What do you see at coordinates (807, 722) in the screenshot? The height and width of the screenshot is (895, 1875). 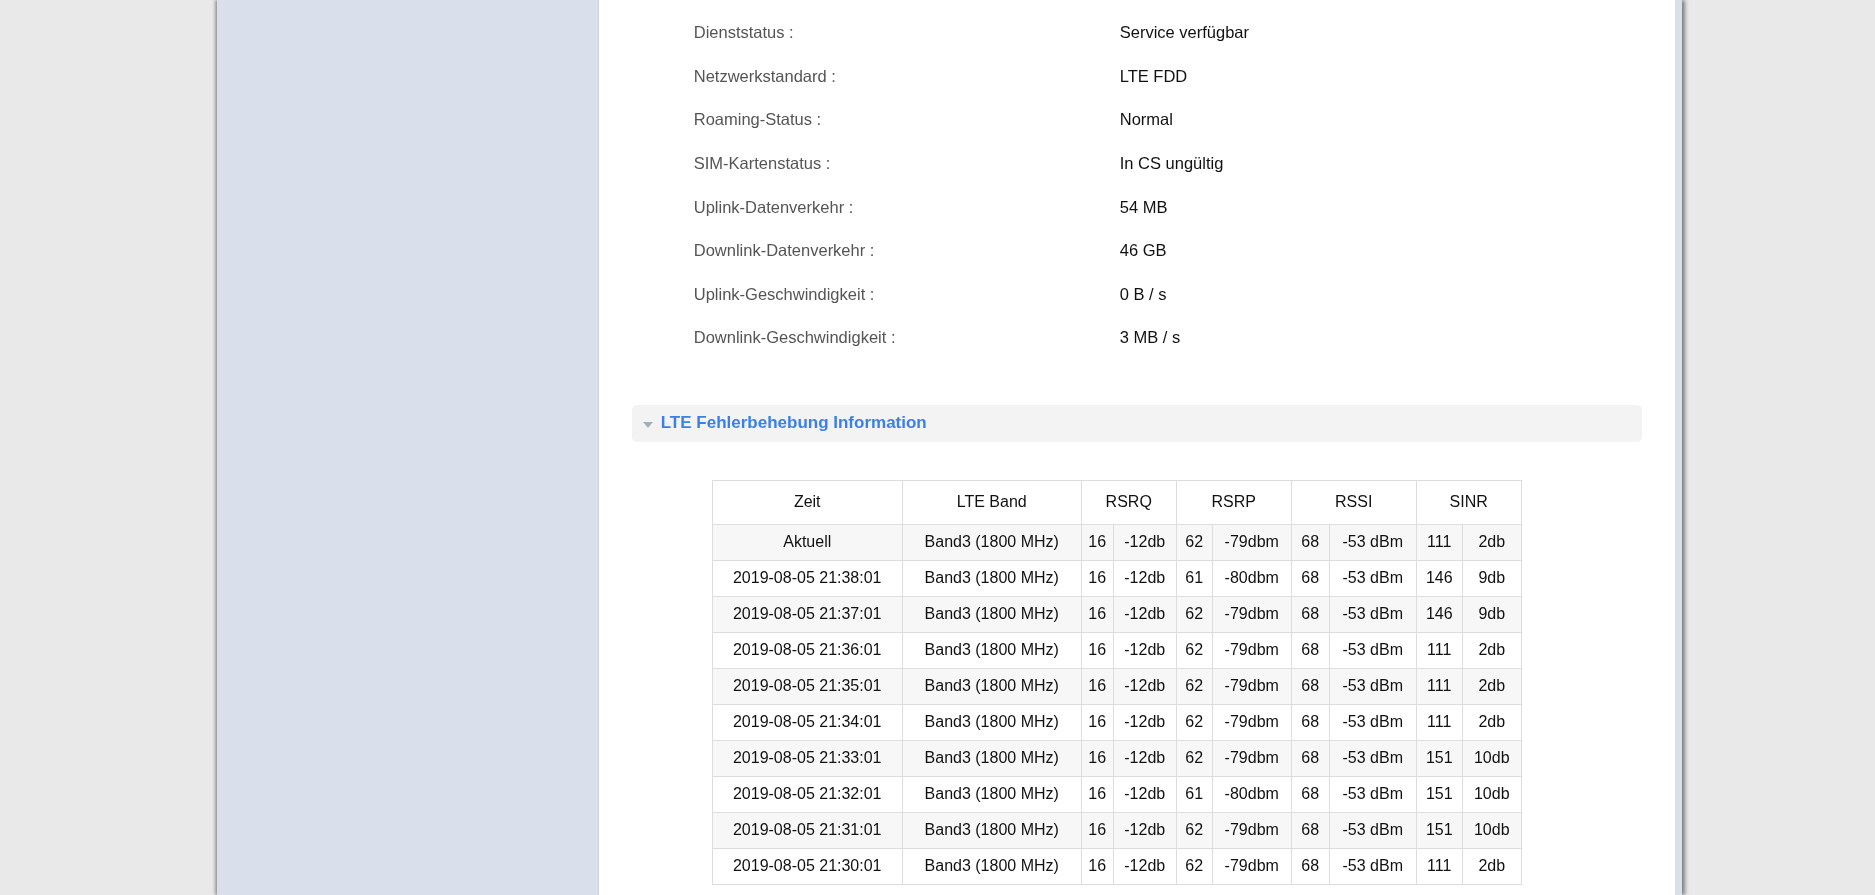 I see `table-cell: 2019-08-05 21:34:01` at bounding box center [807, 722].